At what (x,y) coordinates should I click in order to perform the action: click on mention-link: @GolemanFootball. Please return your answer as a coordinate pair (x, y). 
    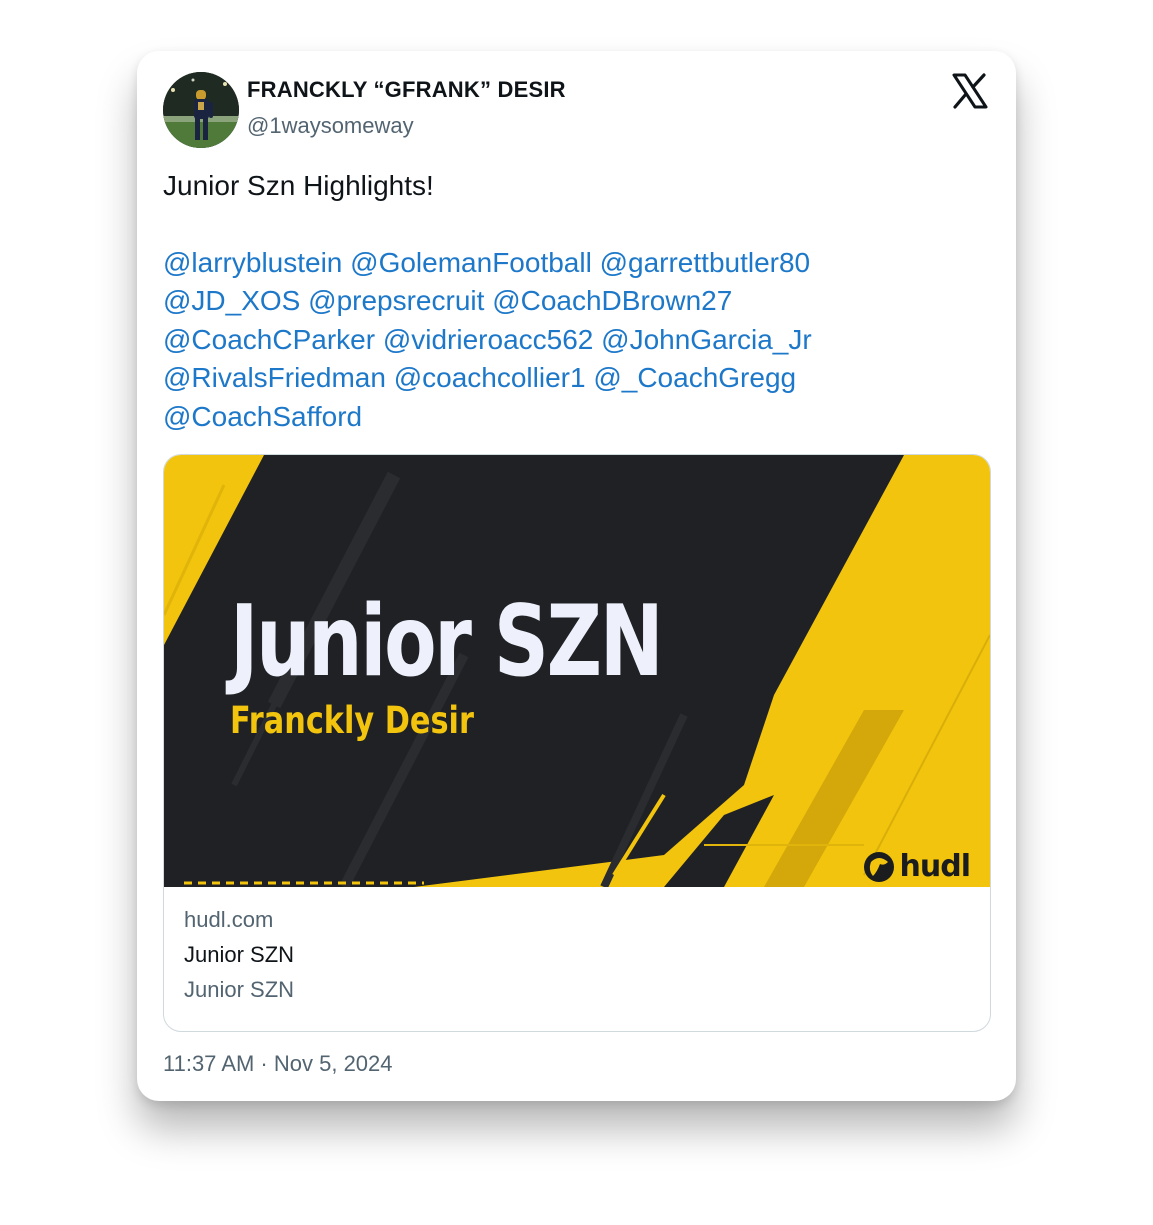
    Looking at the image, I should click on (471, 262).